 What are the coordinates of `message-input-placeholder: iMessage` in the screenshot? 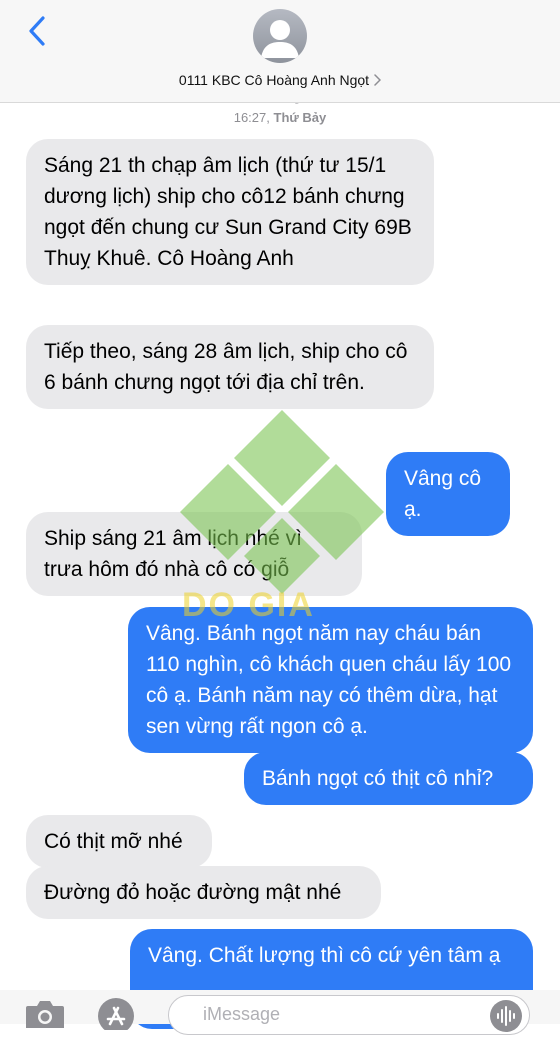 It's located at (242, 1014).